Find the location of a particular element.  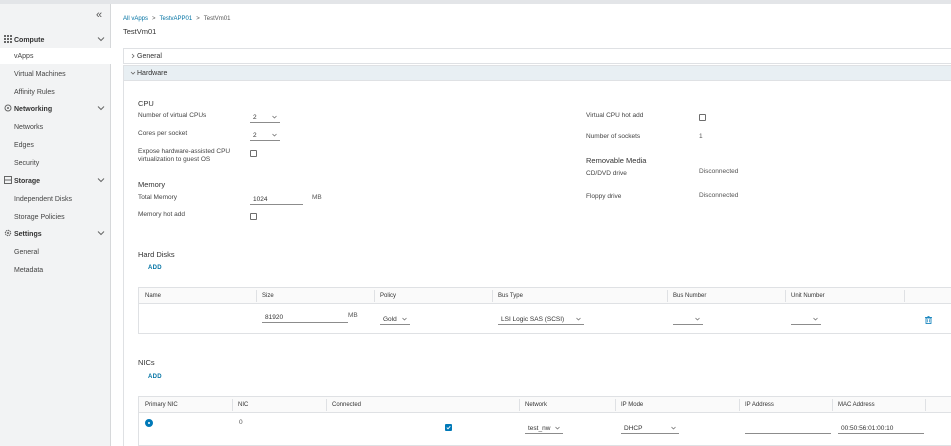

sidebar-item-storage-policies: Storage Policies is located at coordinates (55, 217).